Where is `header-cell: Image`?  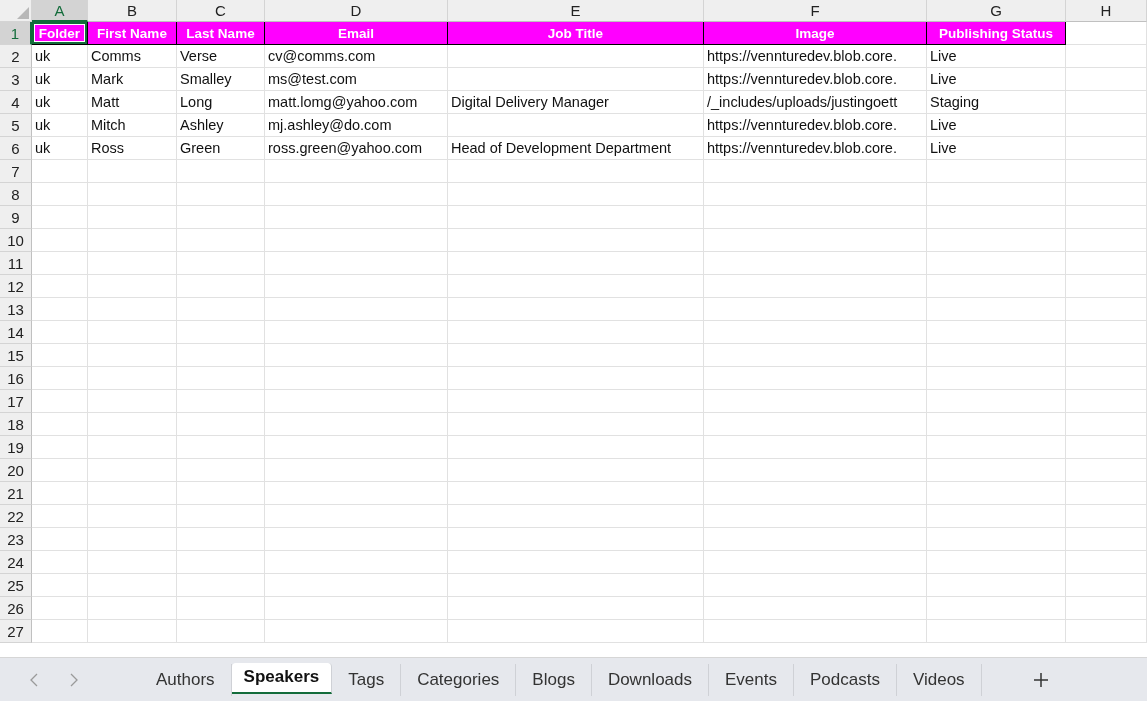
header-cell: Image is located at coordinates (815, 33).